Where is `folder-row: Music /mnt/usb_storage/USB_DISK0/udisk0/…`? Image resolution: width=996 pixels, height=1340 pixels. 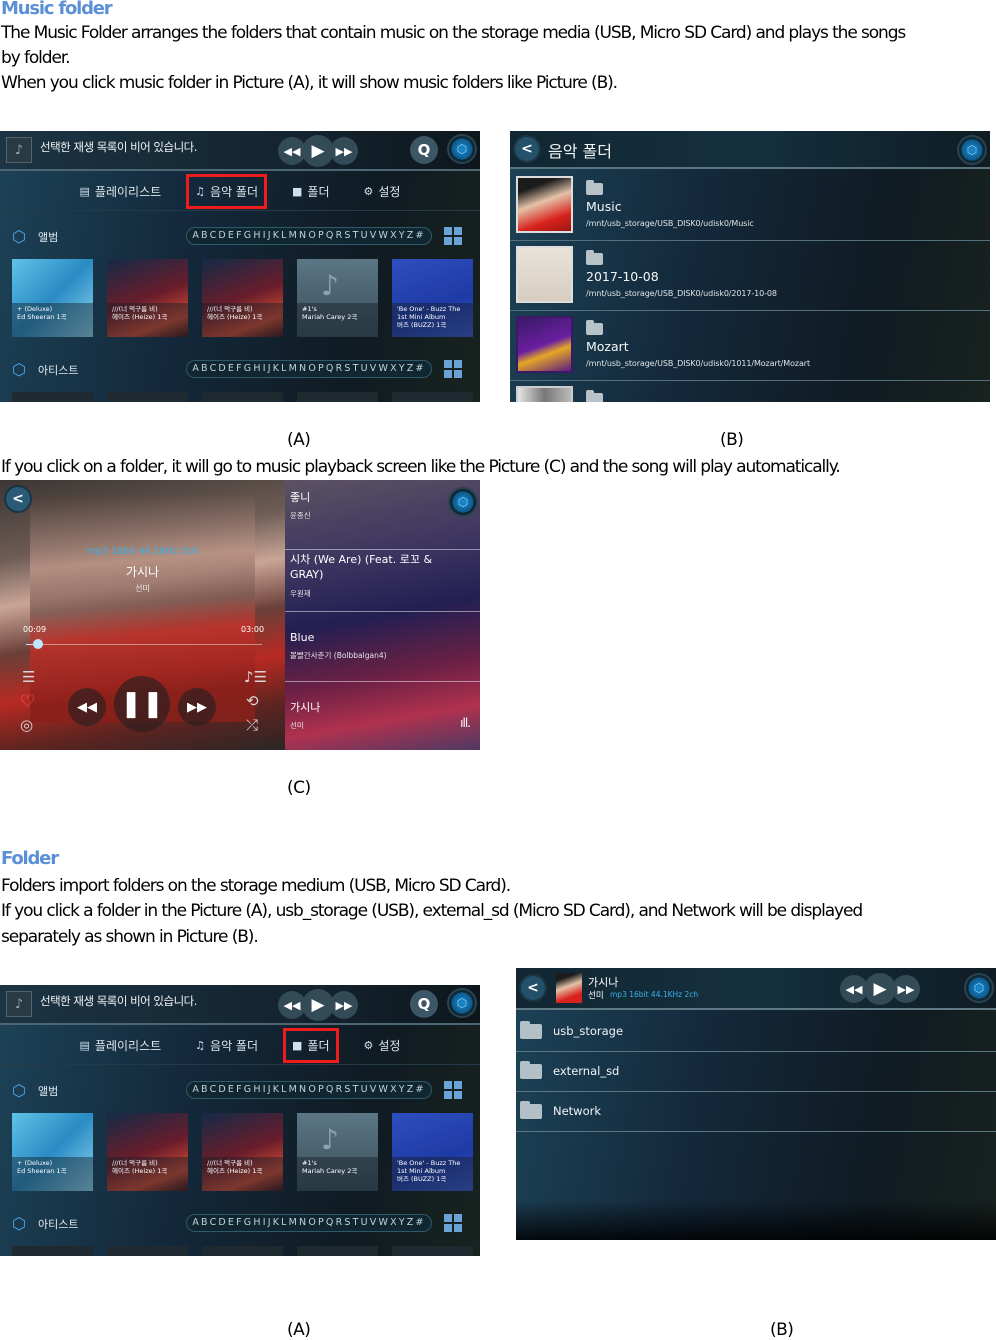
folder-row: Music /mnt/usb_storage/USB_DISK0/udisk0/… is located at coordinates (750, 206).